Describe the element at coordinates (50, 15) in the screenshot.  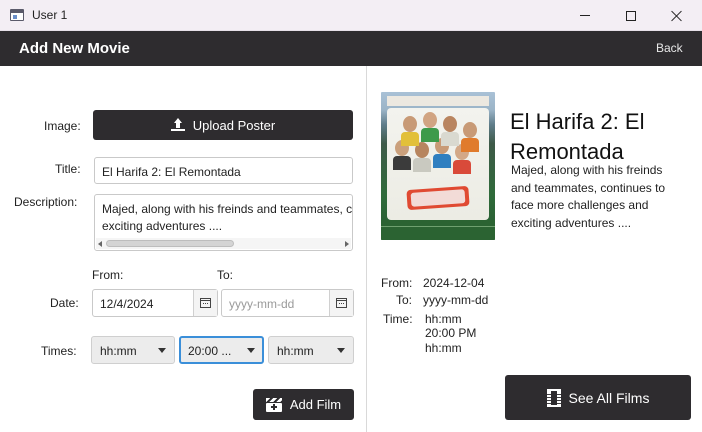
I see `window-title: User 1` at that location.